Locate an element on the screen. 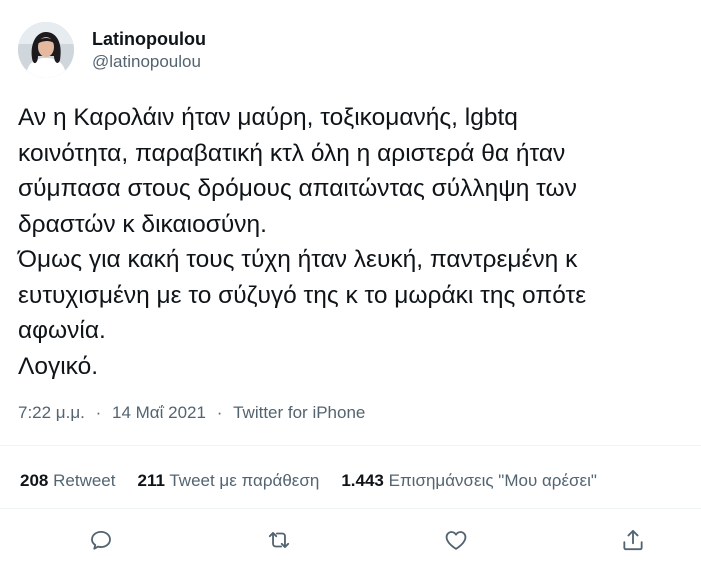 The width and height of the screenshot is (701, 563). like-count-number: 1.443 is located at coordinates (362, 480).